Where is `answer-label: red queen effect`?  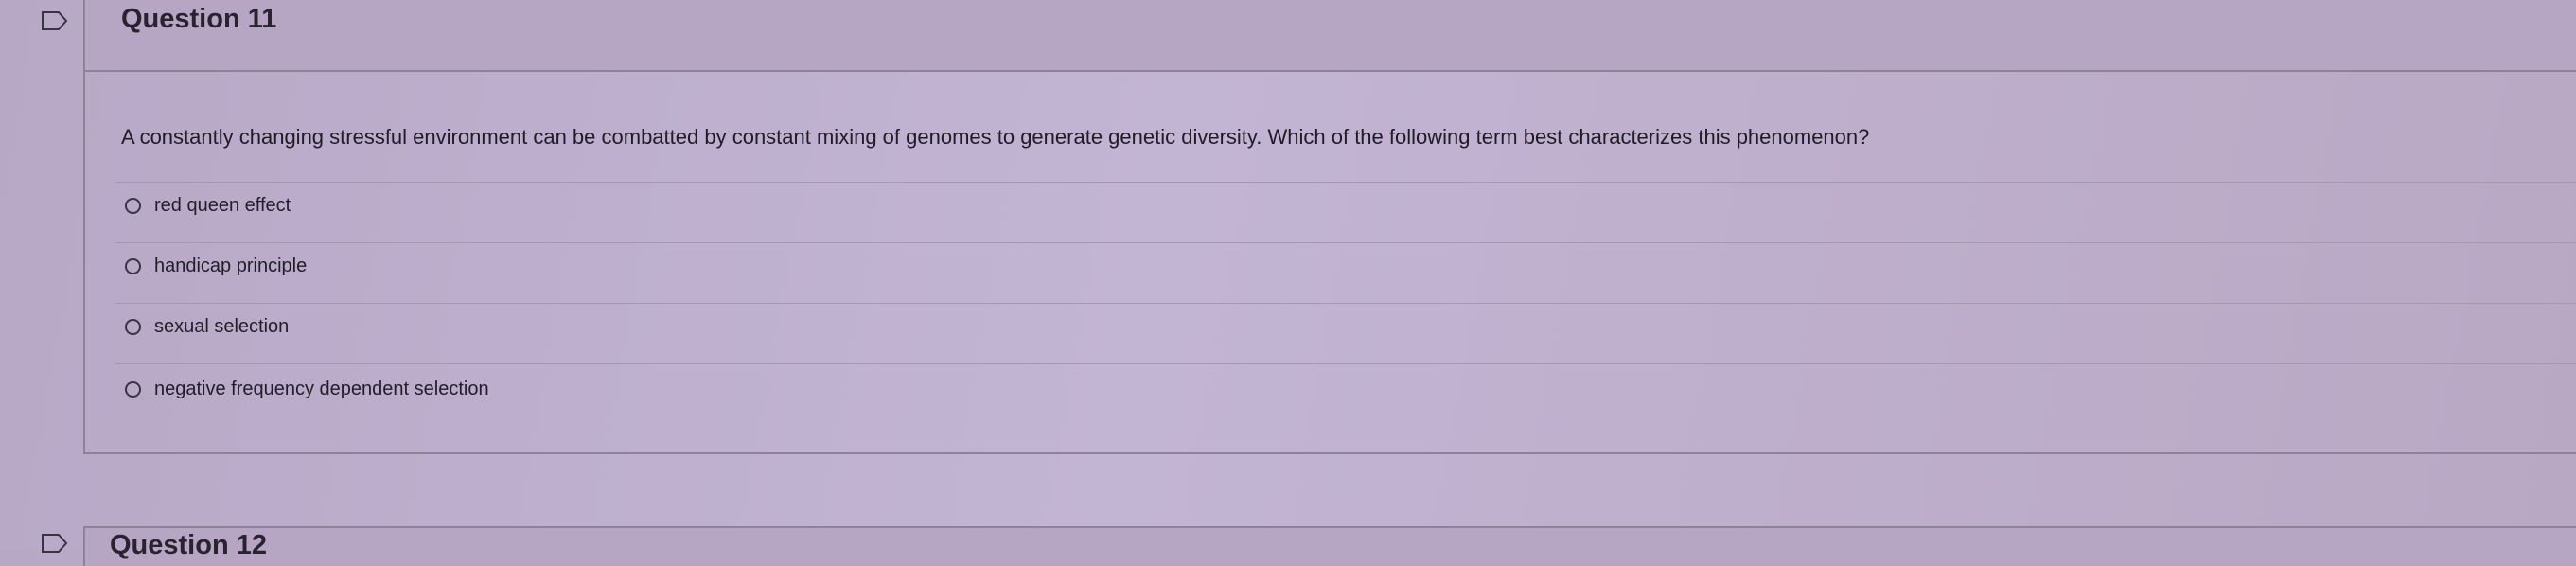 answer-label: red queen effect is located at coordinates (222, 205).